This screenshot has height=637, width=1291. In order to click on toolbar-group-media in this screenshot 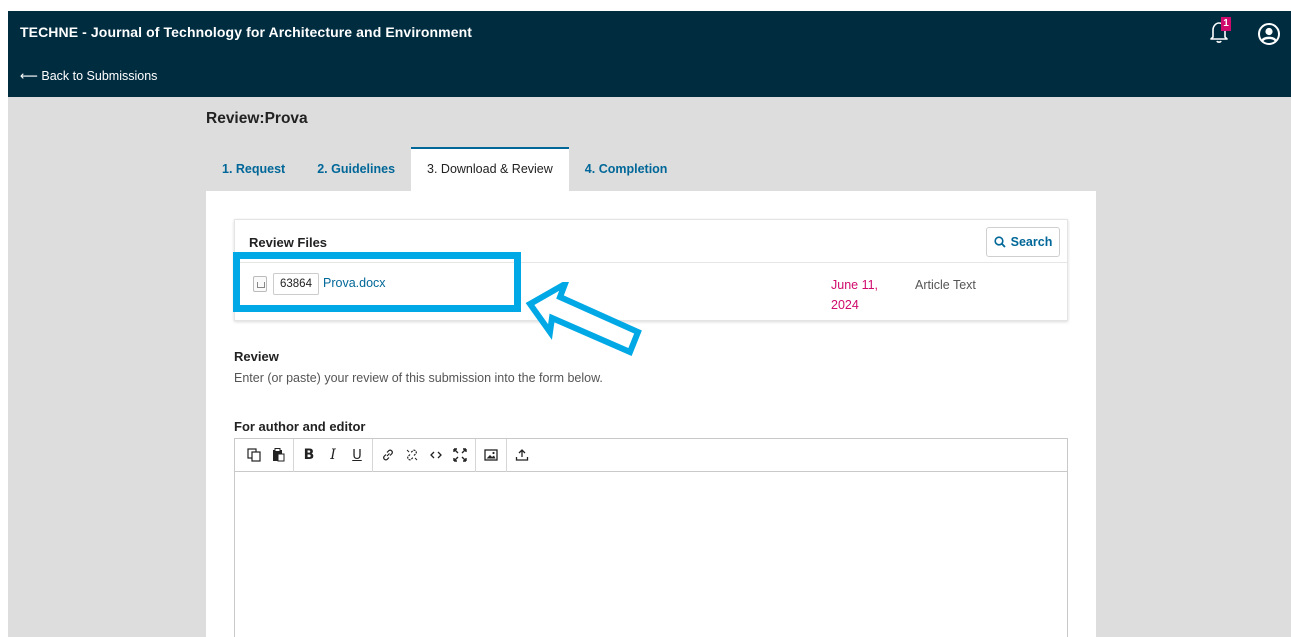, I will do `click(491, 455)`.